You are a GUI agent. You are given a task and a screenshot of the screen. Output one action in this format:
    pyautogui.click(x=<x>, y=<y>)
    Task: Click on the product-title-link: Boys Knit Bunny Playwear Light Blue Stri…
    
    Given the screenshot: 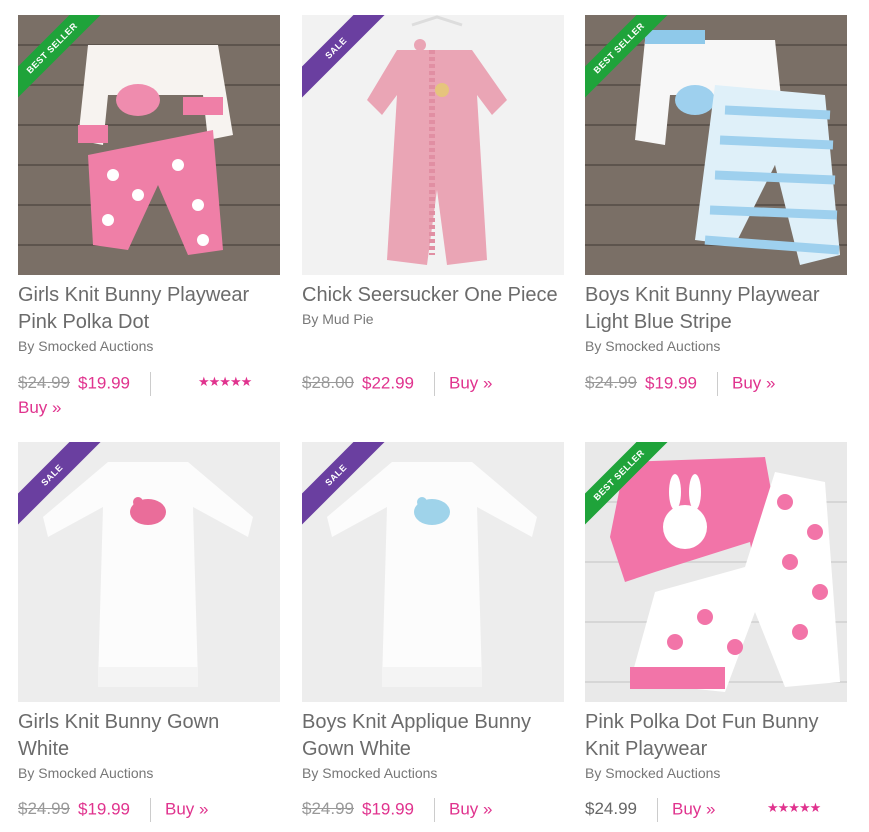 What is the action you would take?
    pyautogui.click(x=716, y=309)
    